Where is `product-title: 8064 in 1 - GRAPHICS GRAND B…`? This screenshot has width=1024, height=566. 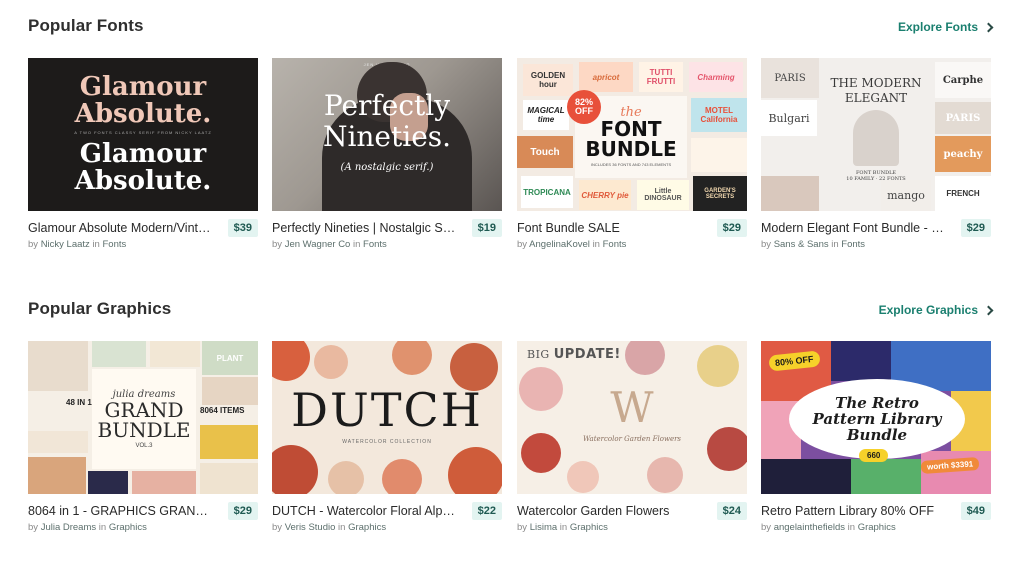 product-title: 8064 in 1 - GRAPHICS GRAND B… is located at coordinates (122, 511).